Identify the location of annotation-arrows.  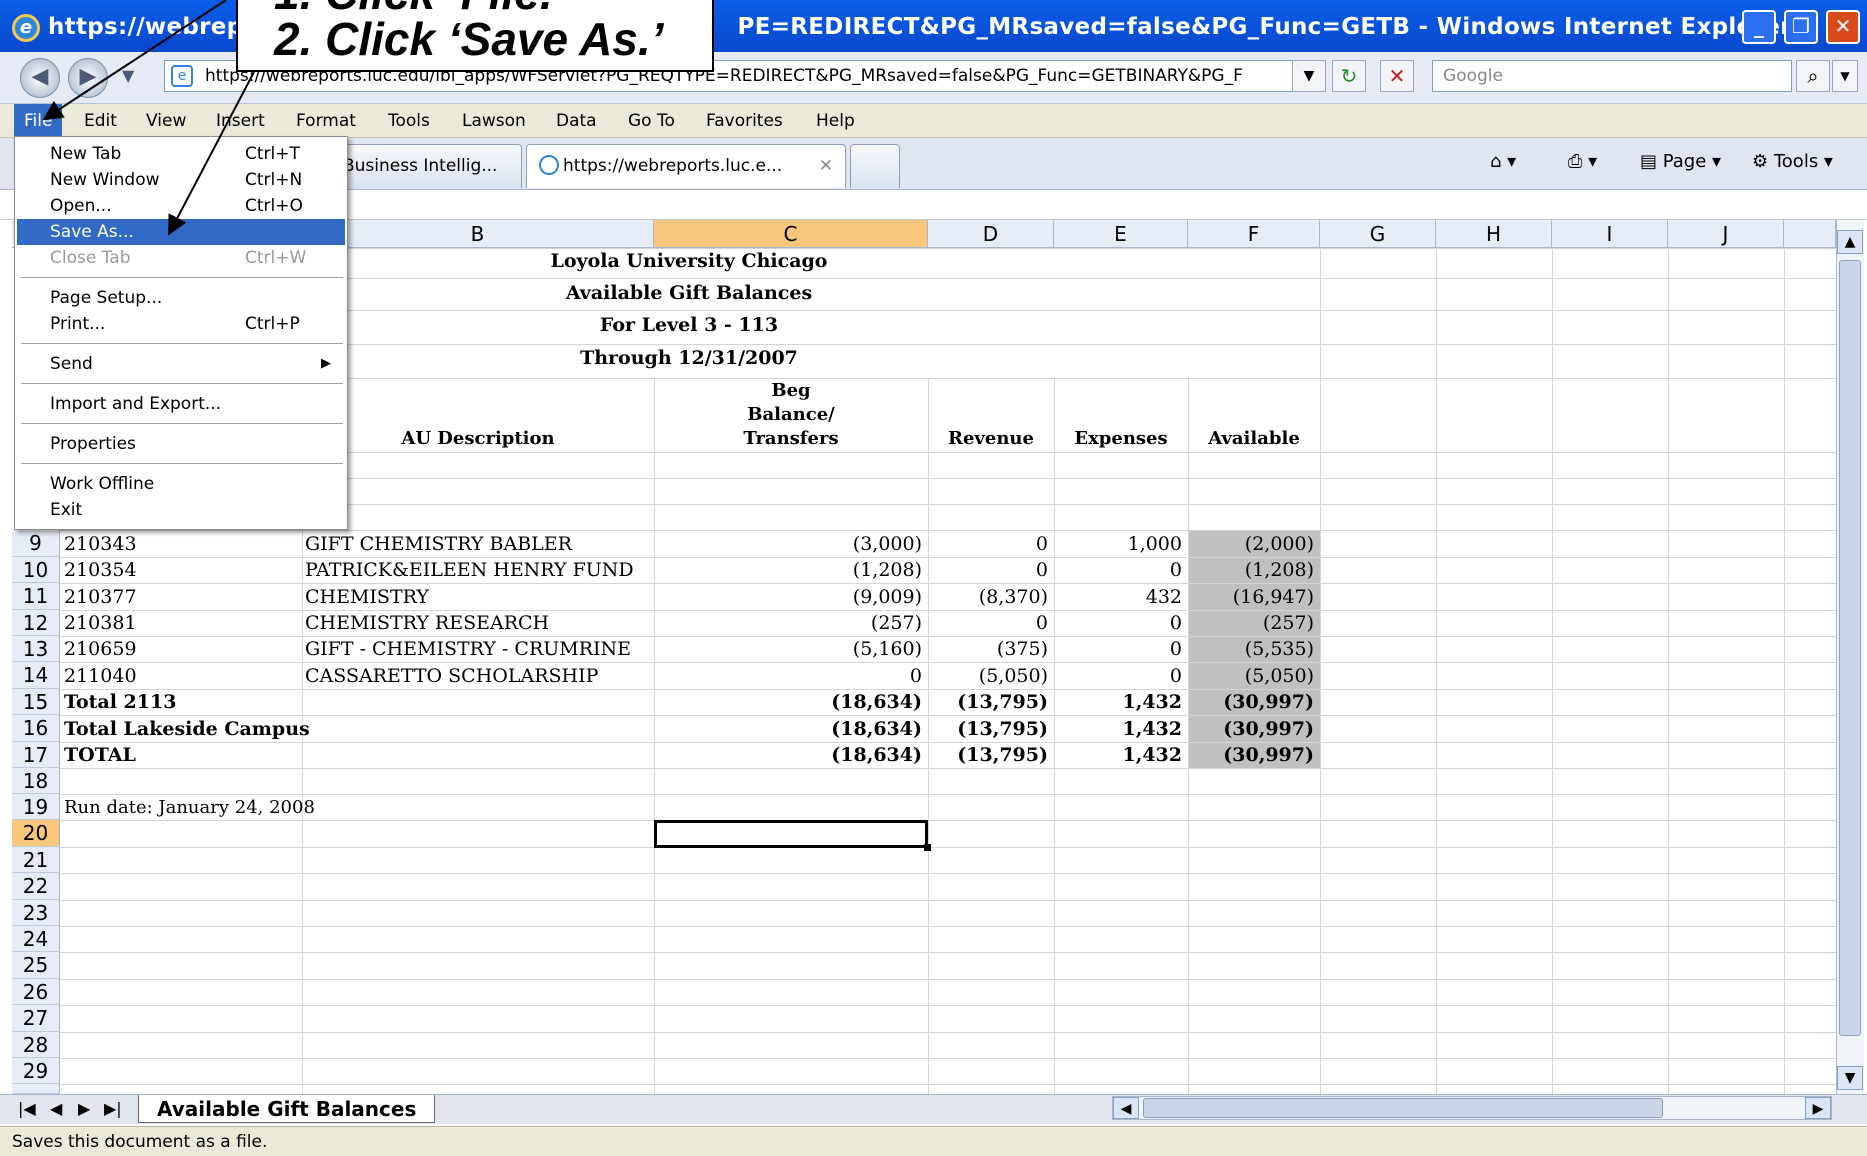
(148, 118).